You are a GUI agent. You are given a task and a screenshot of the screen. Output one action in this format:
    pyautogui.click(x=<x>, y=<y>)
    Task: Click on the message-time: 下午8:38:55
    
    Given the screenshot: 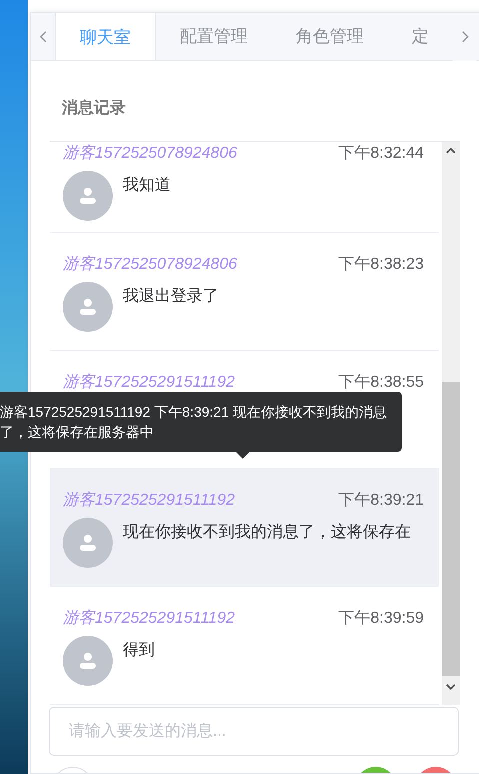 What is the action you would take?
    pyautogui.click(x=381, y=383)
    